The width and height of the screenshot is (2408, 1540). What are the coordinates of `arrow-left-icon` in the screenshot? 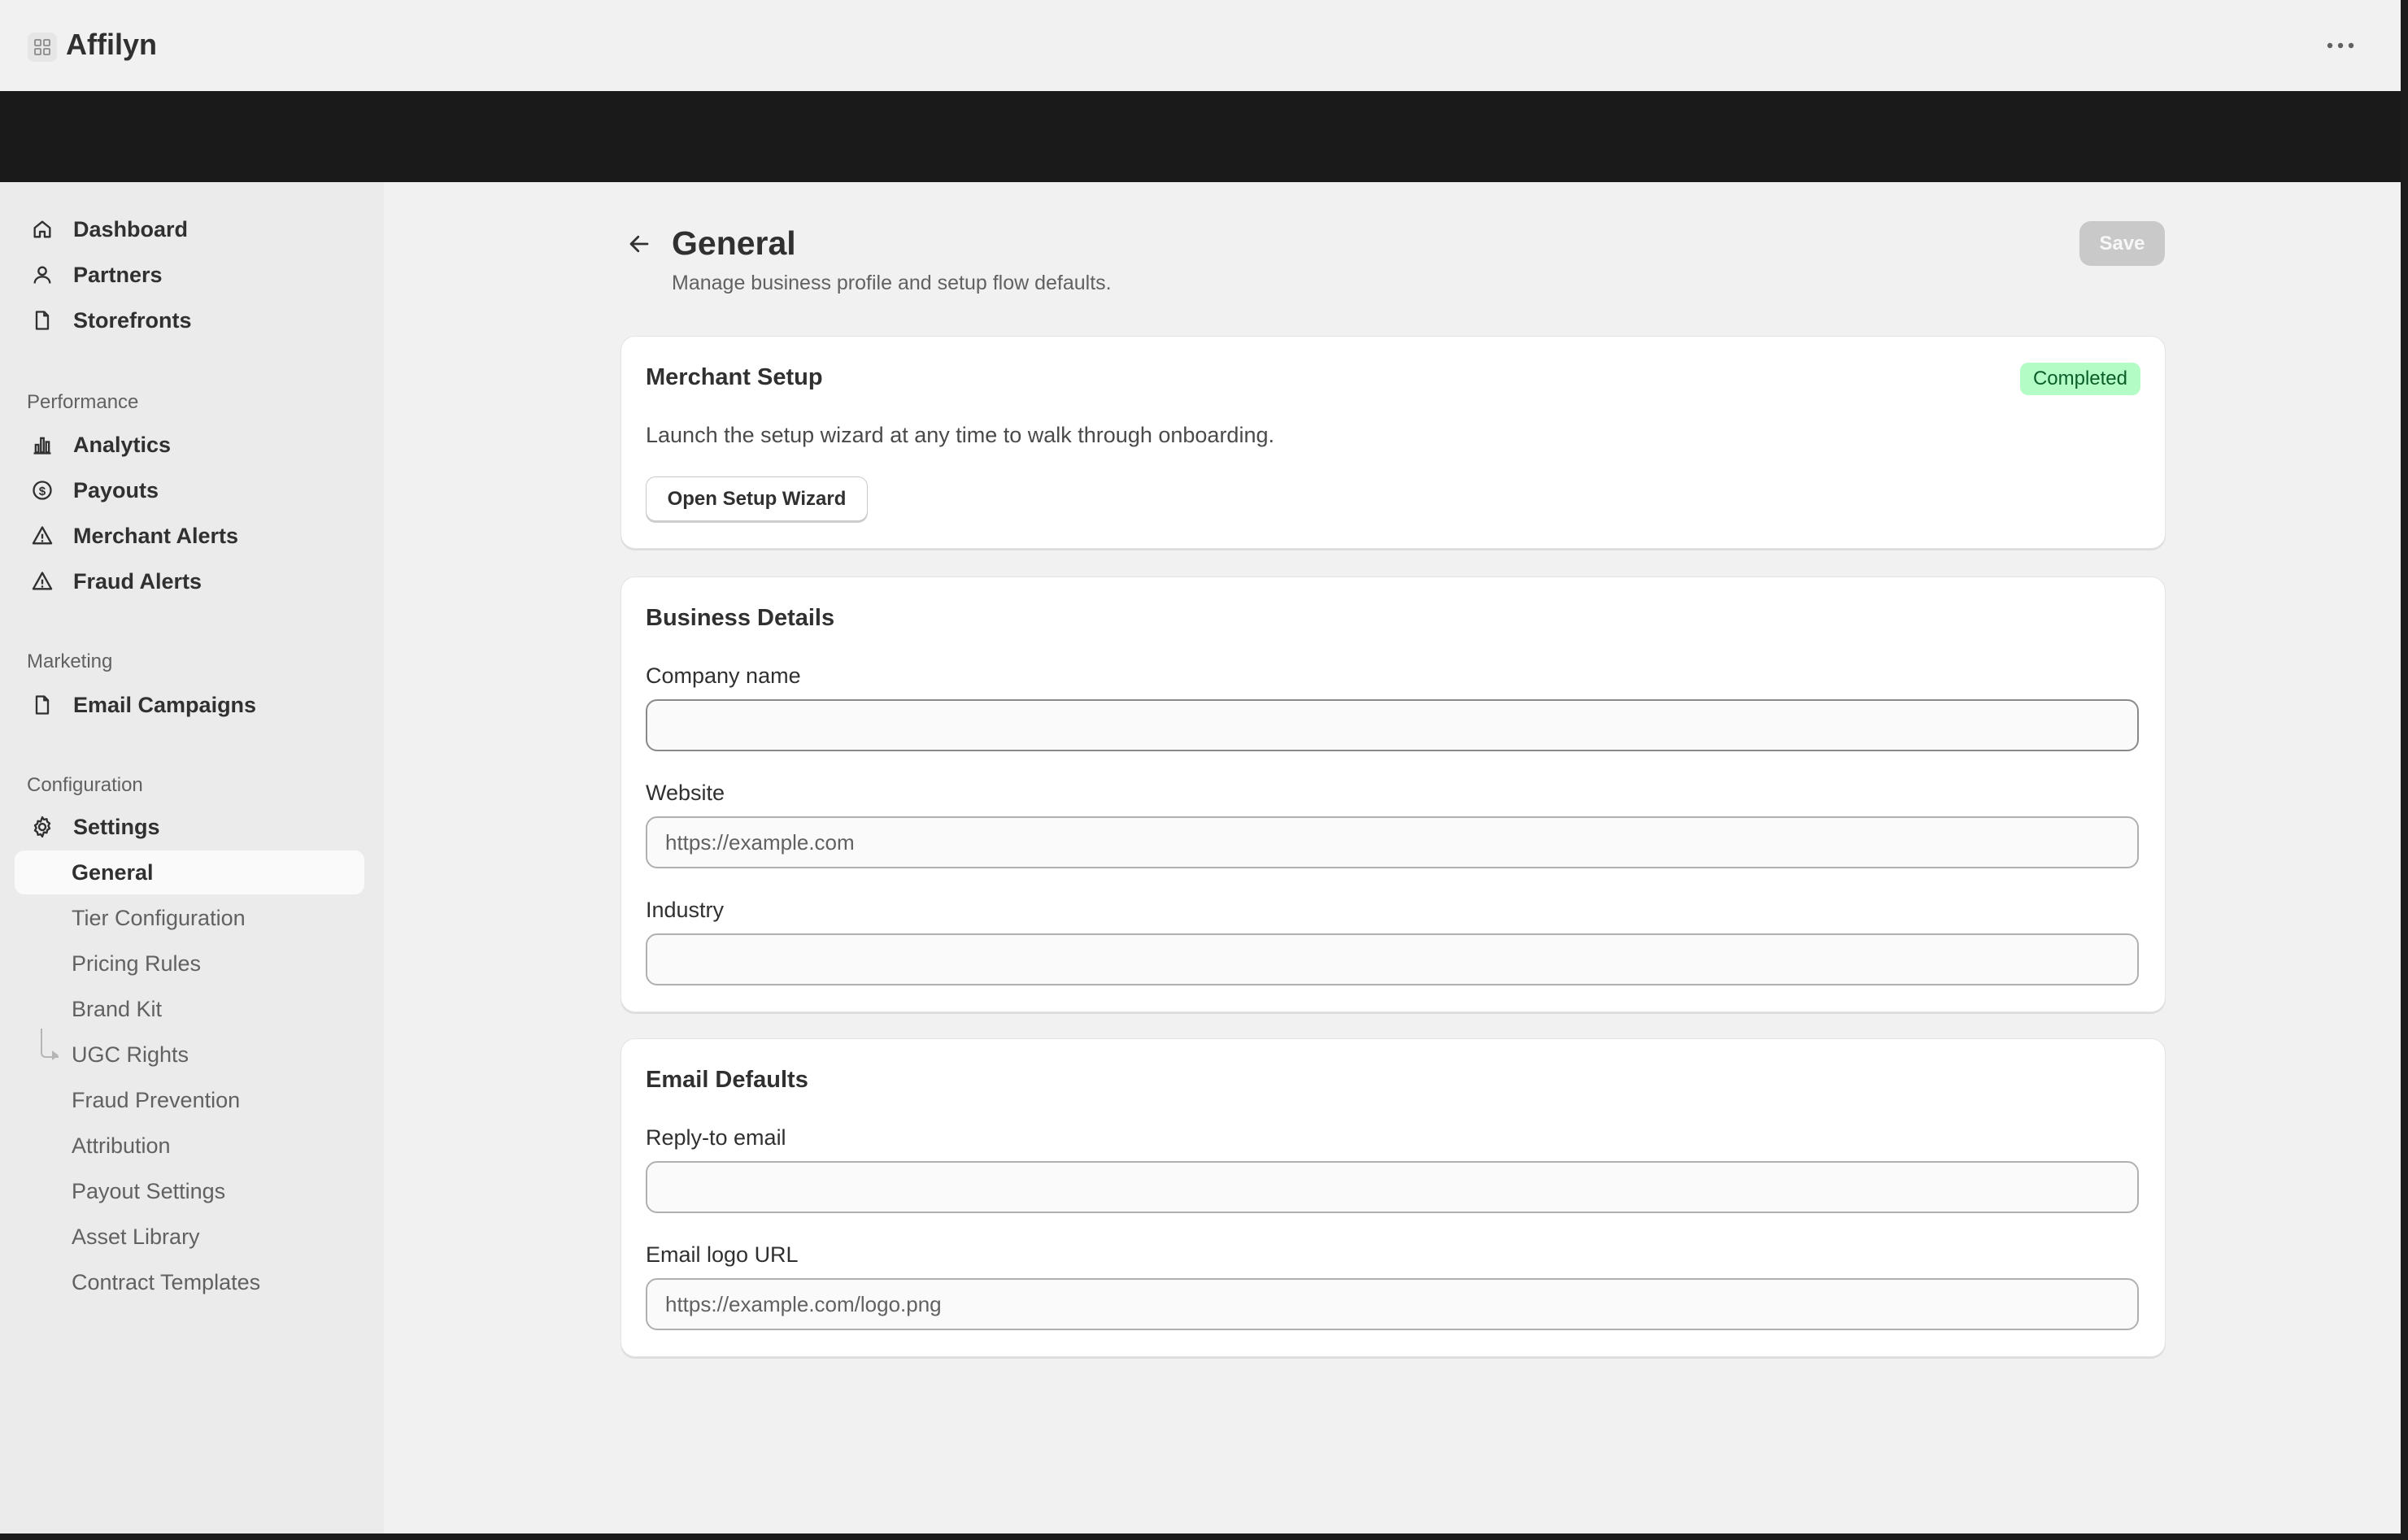 It's located at (639, 244).